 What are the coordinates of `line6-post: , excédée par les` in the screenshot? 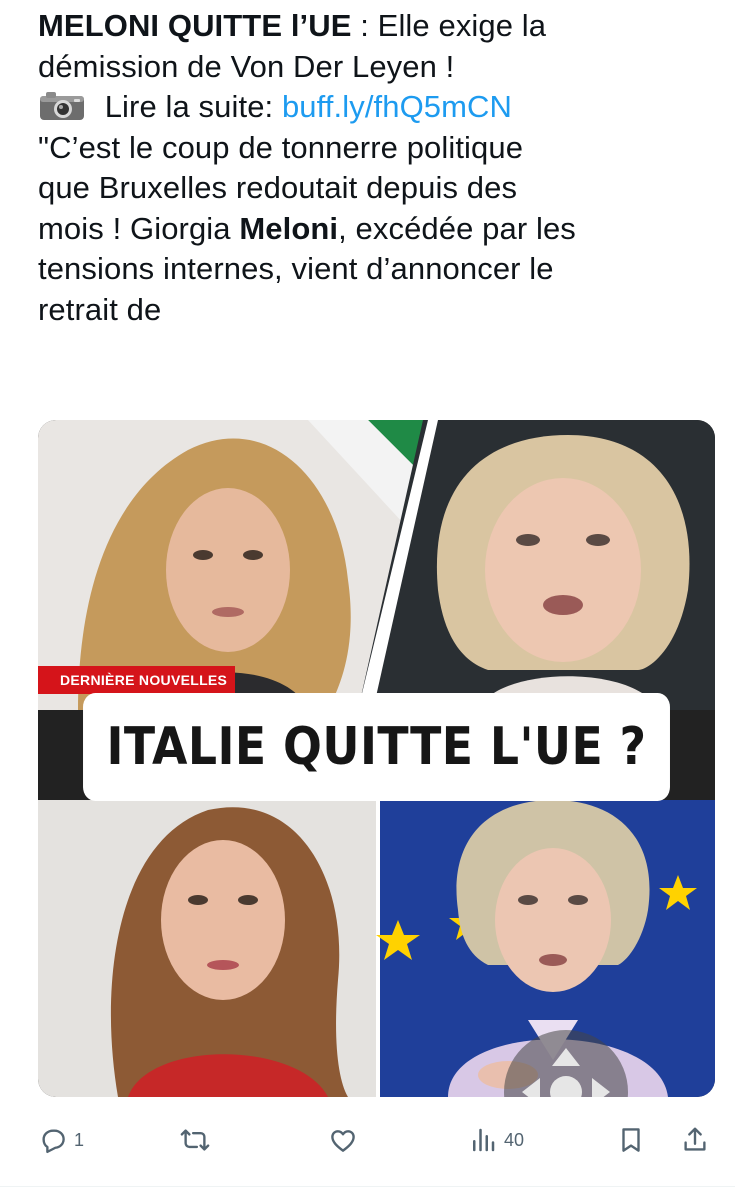 It's located at (457, 228).